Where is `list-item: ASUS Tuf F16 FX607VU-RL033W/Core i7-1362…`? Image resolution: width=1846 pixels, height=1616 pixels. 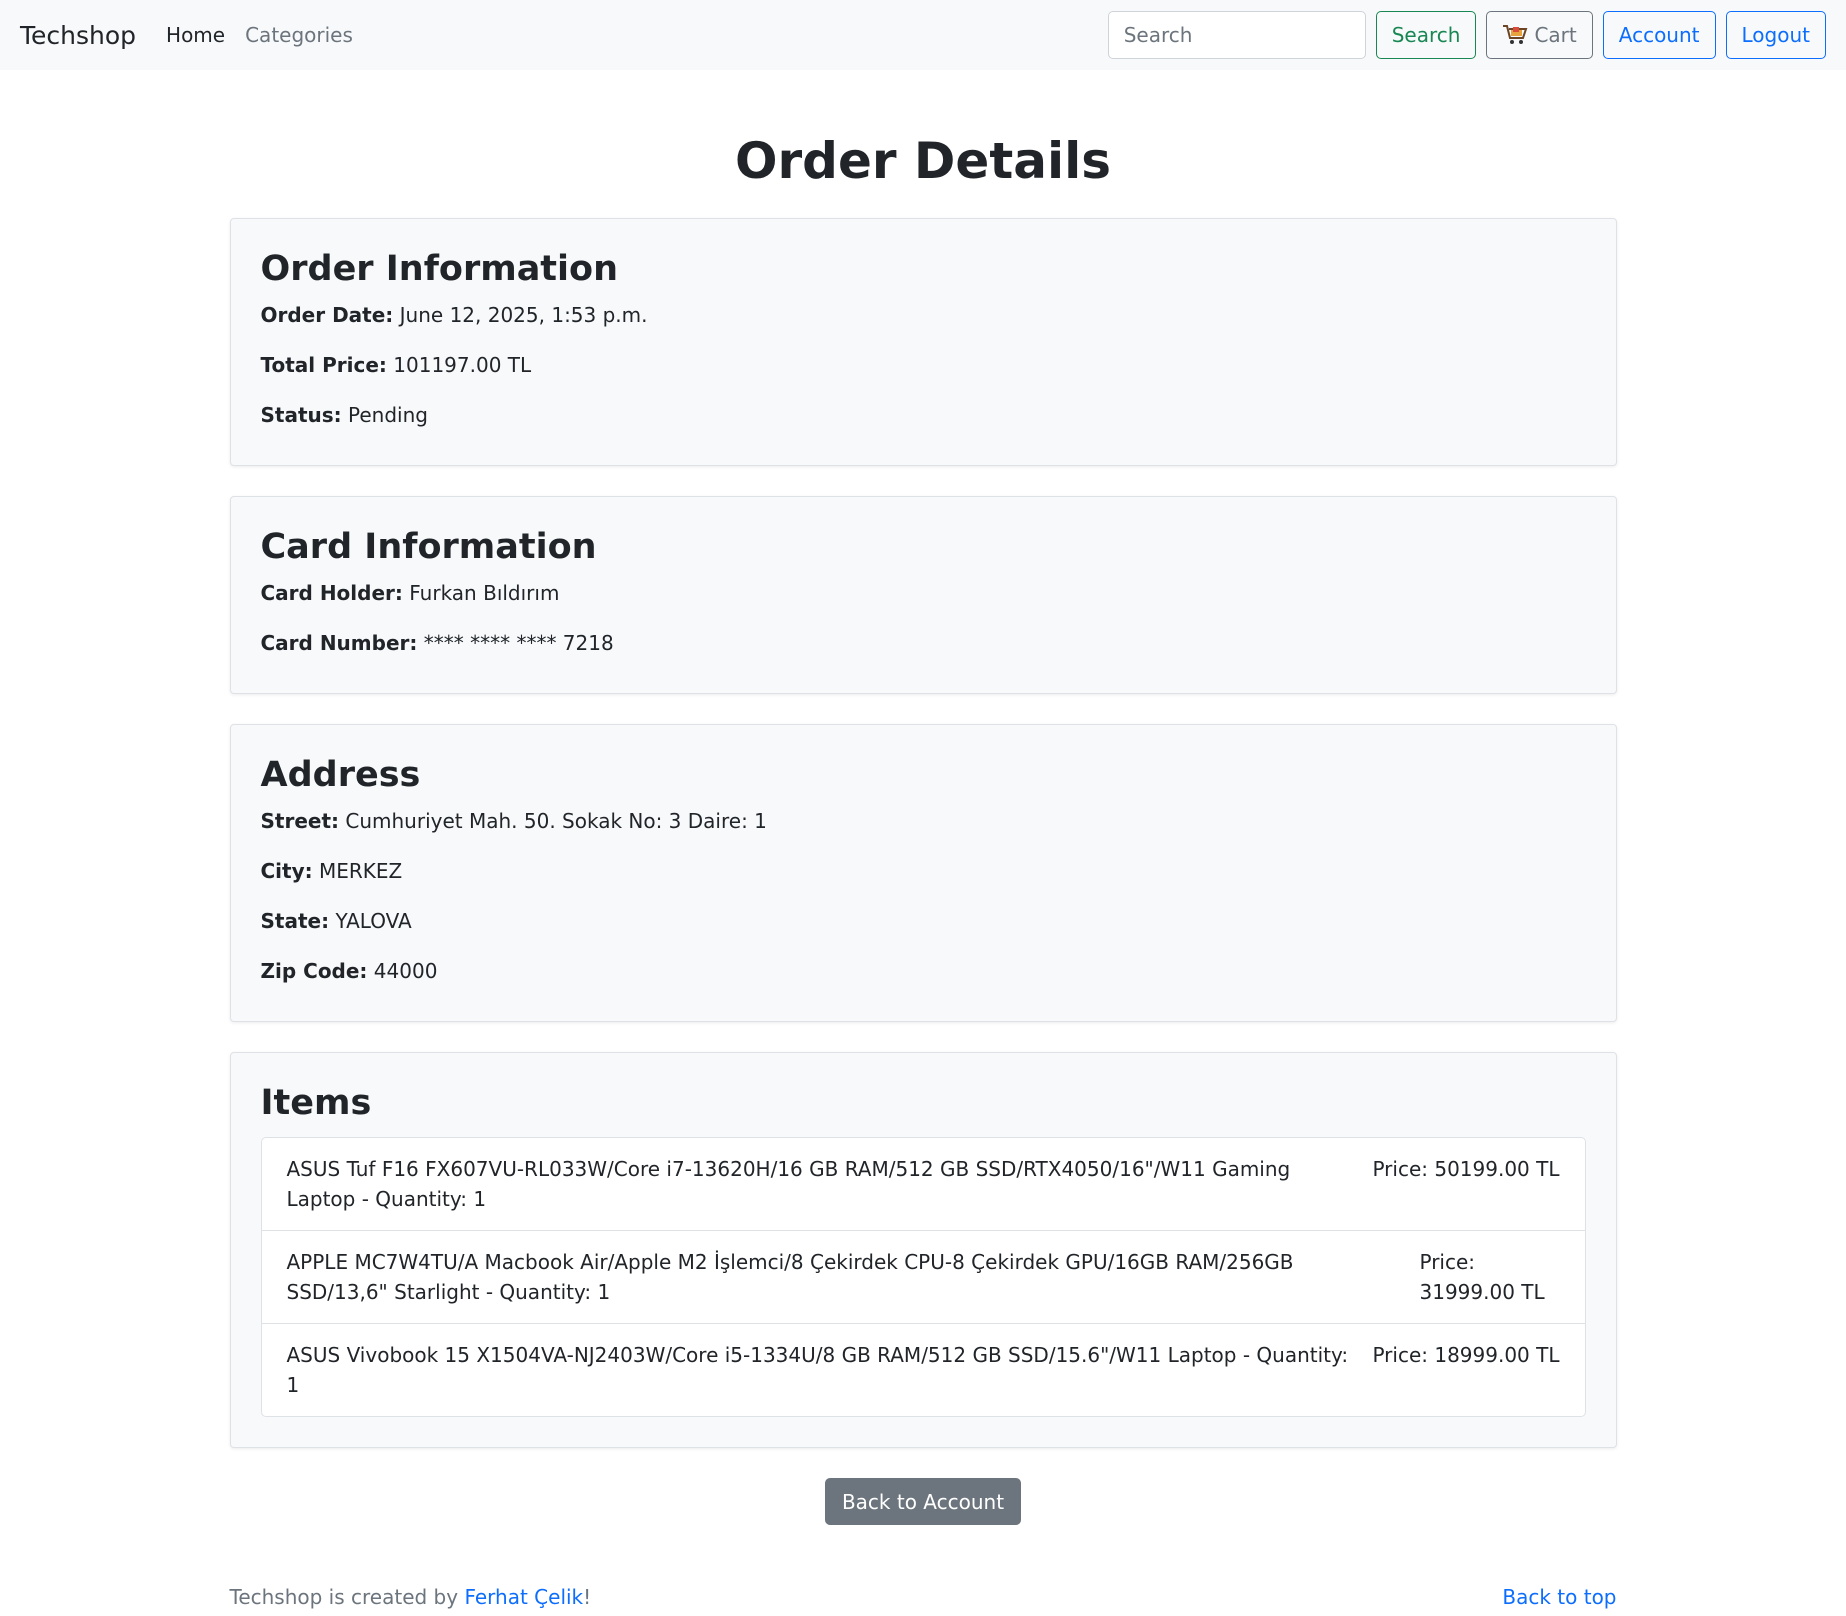 list-item: ASUS Tuf F16 FX607VU-RL033W/Core i7-1362… is located at coordinates (923, 1184).